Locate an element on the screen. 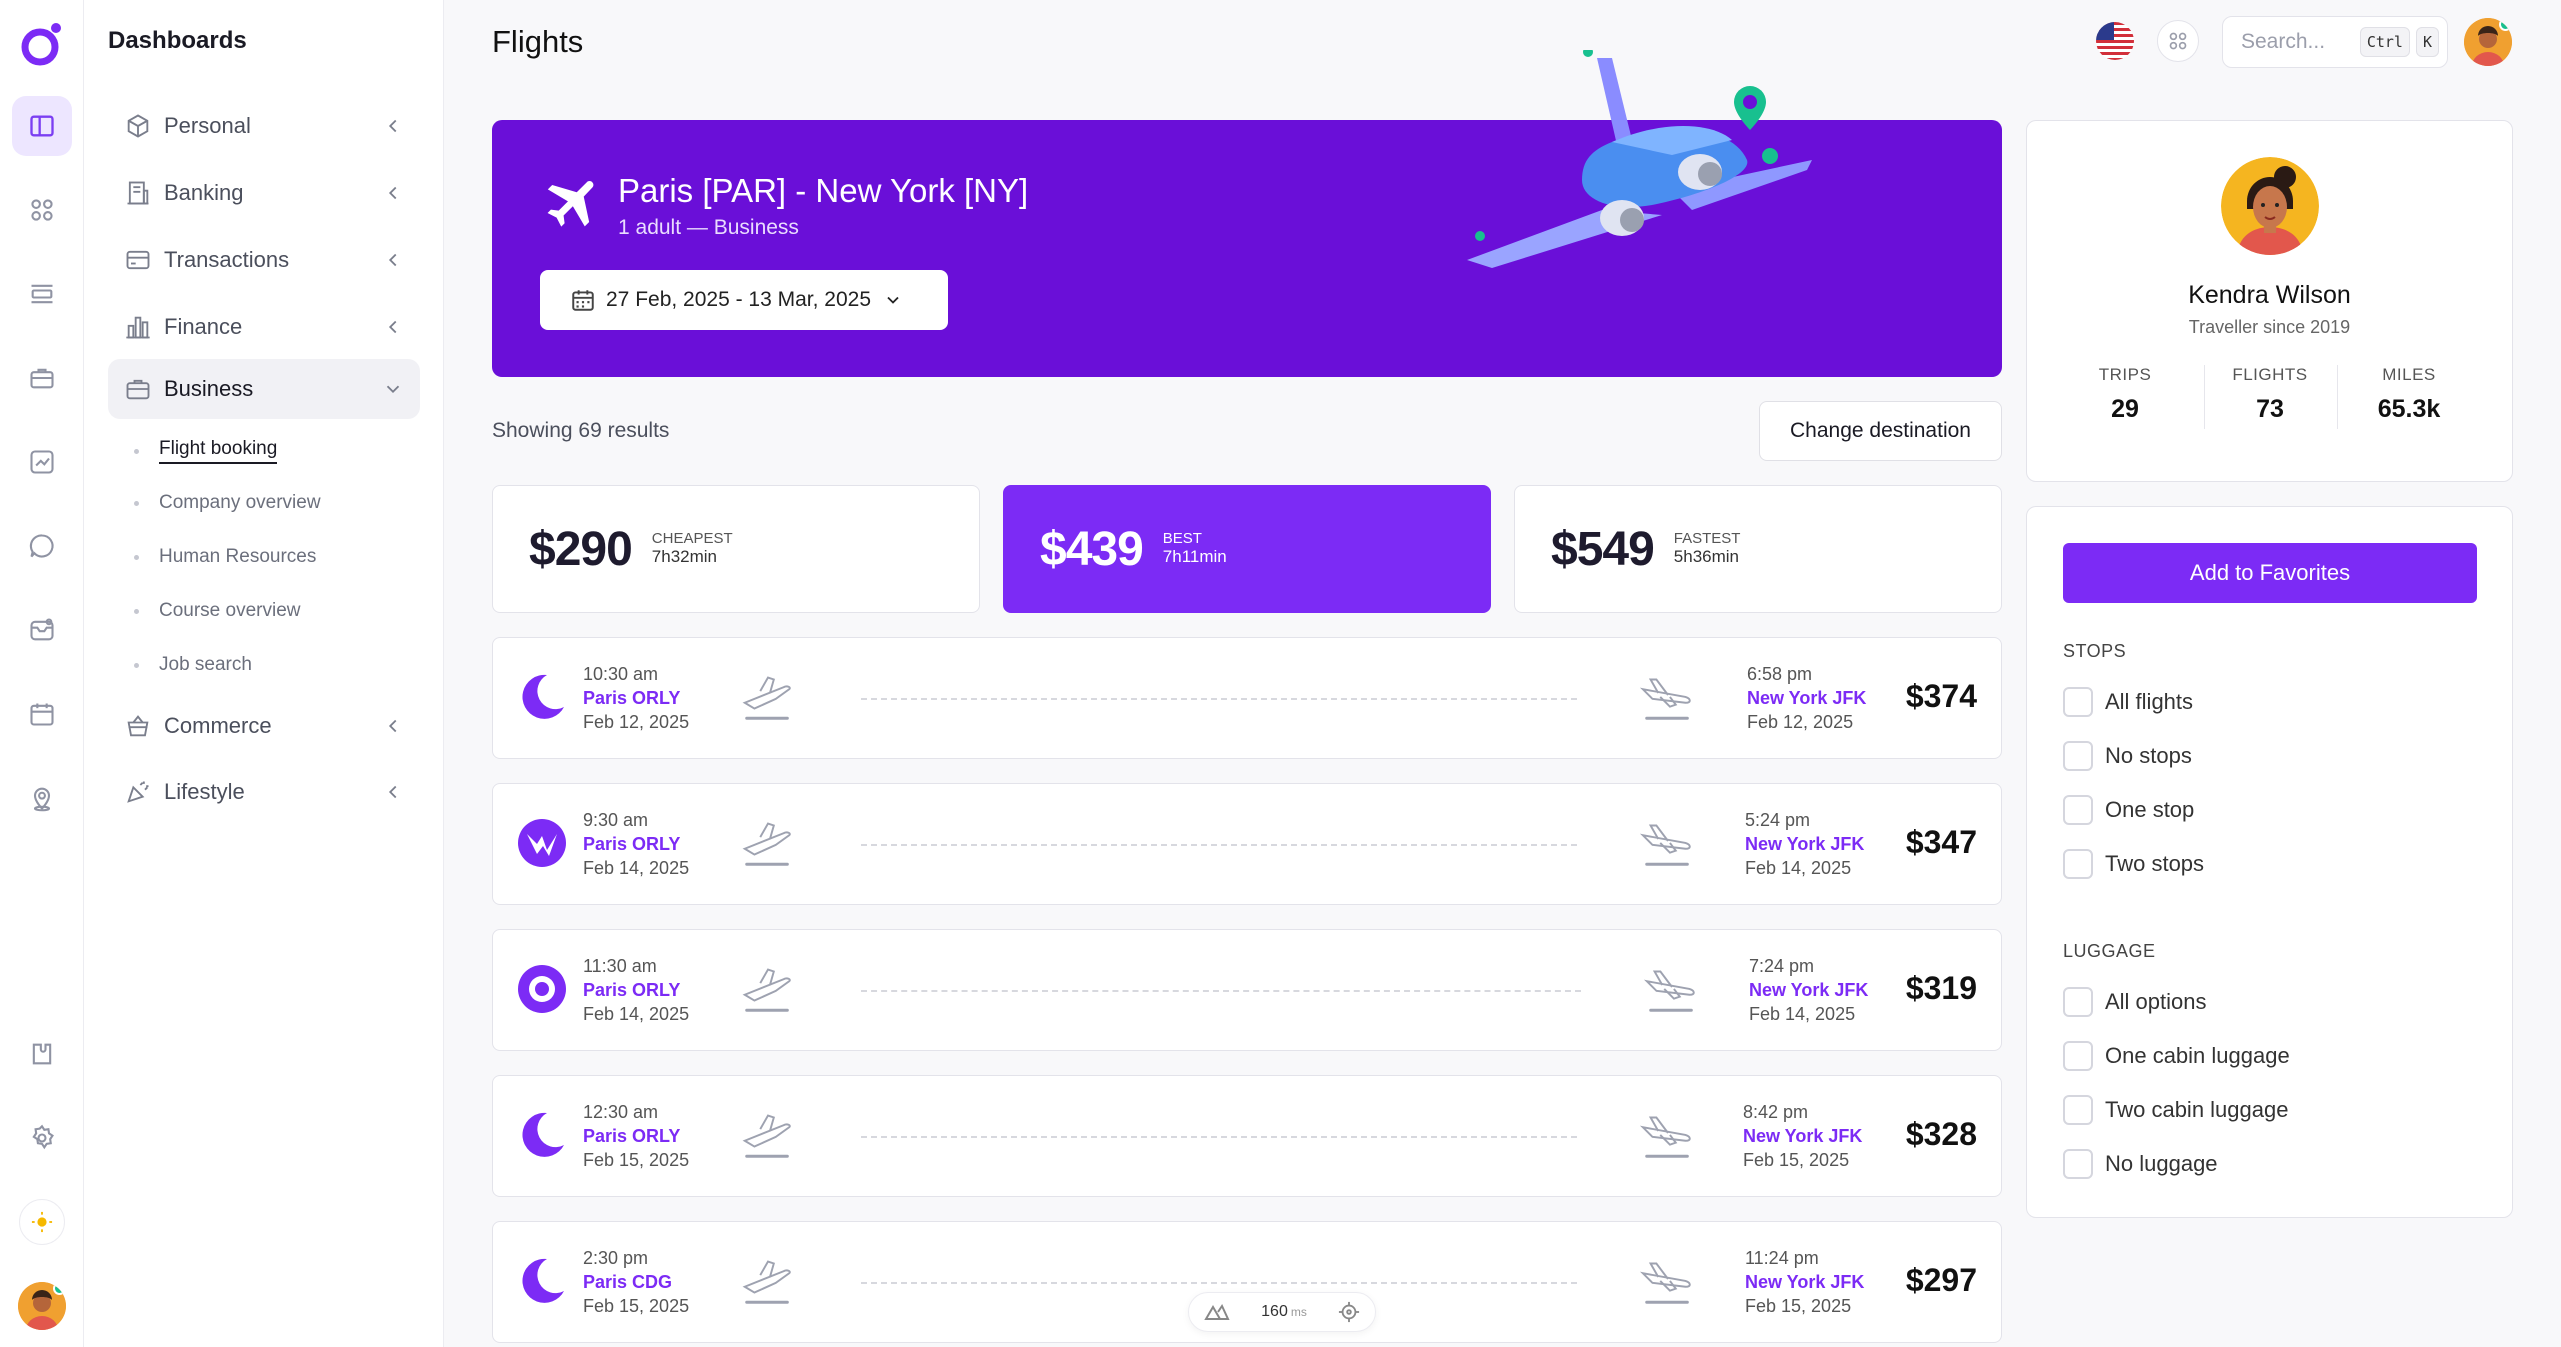  filter-no-stops: No stops is located at coordinates (2127, 756).